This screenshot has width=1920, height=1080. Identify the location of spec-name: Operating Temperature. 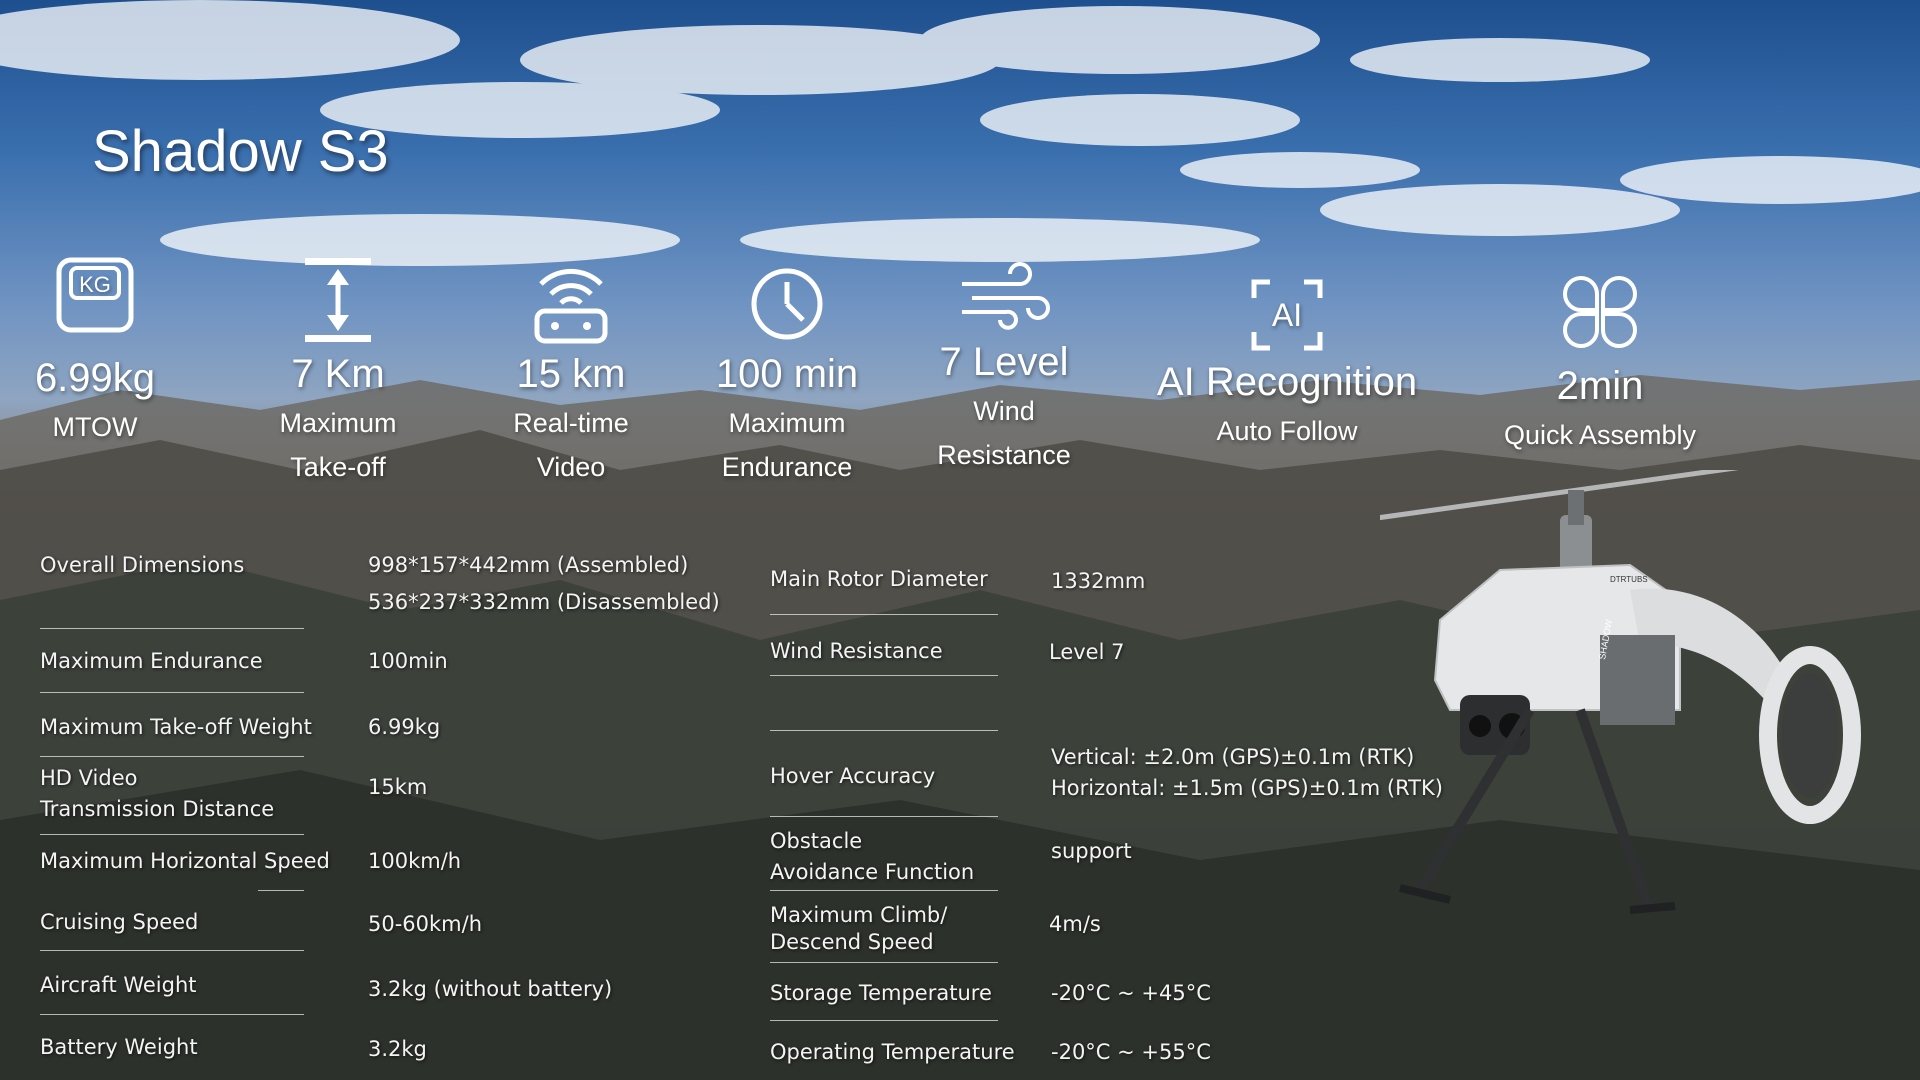
(892, 1052).